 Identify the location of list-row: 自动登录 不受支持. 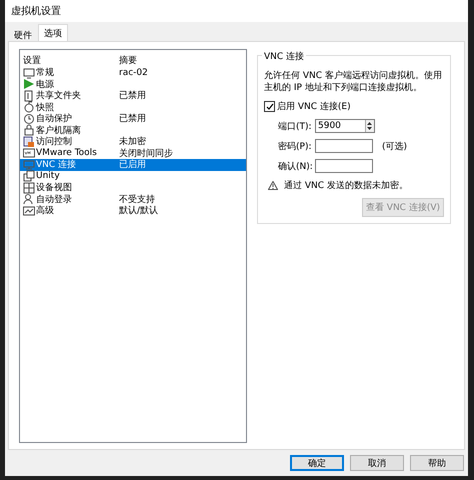
(133, 199).